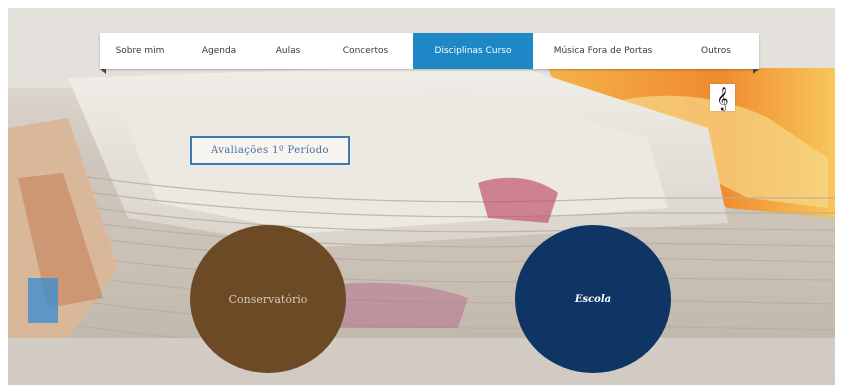 The image size is (843, 385). What do you see at coordinates (603, 51) in the screenshot?
I see `nav-item-musica-fora-de-portas: Música Fora de Portas` at bounding box center [603, 51].